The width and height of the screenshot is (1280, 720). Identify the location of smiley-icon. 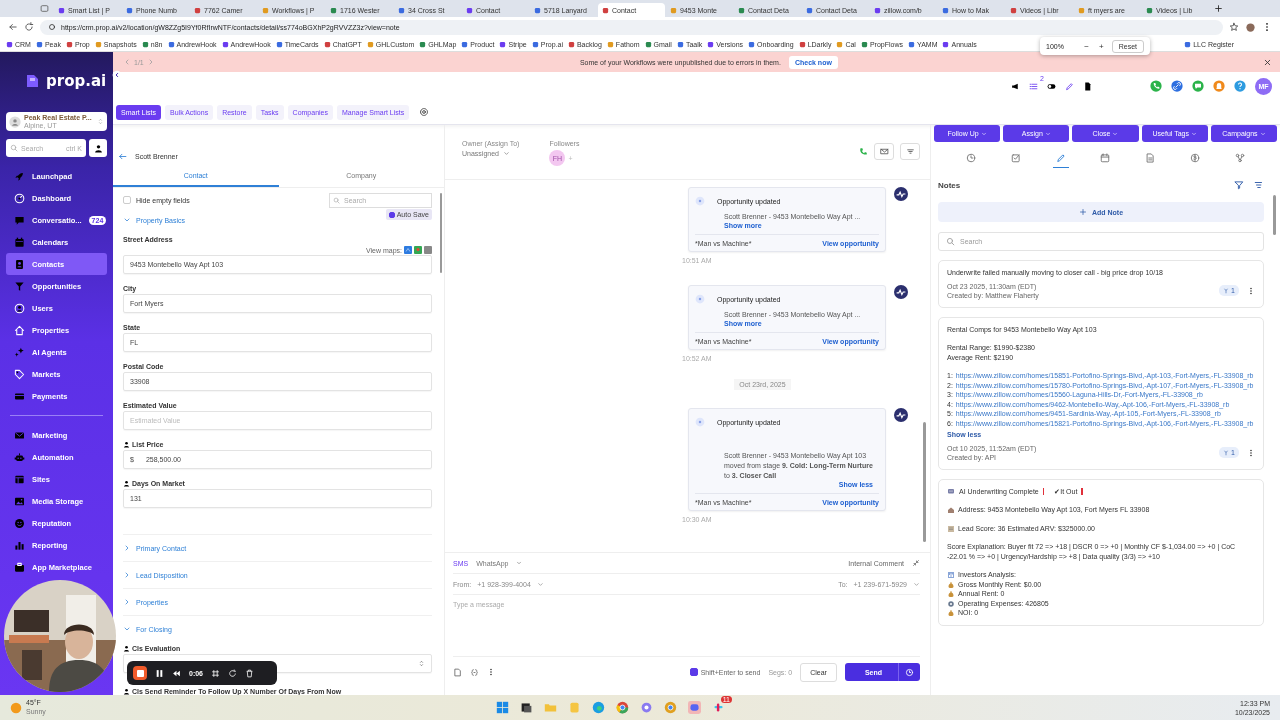
(19, 523).